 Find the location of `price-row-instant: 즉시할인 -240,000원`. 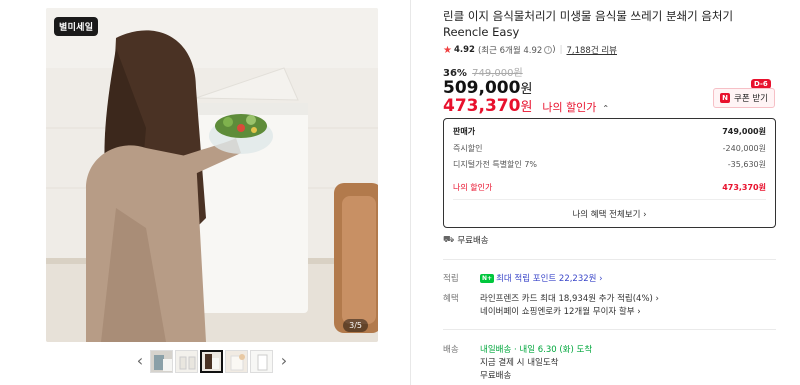

price-row-instant: 즉시할인 -240,000원 is located at coordinates (609, 148).